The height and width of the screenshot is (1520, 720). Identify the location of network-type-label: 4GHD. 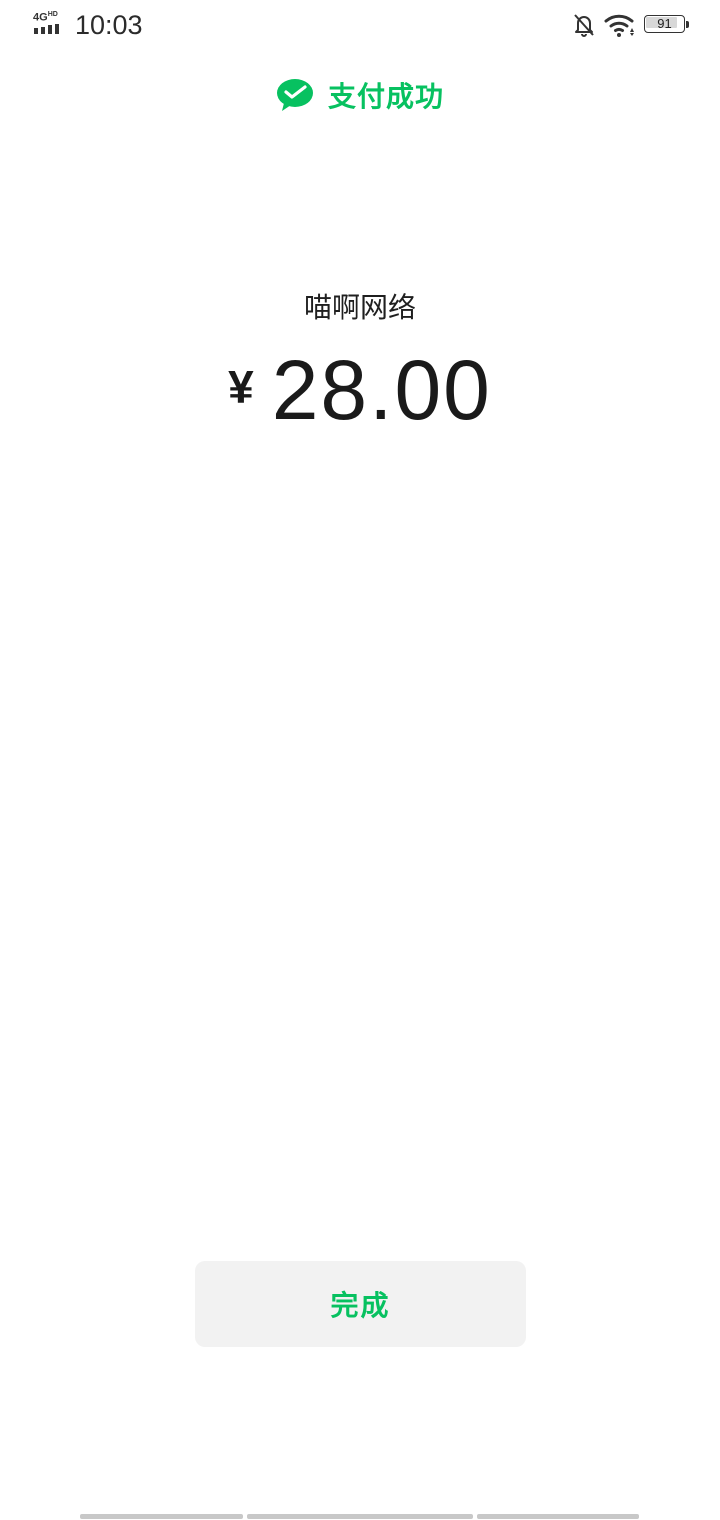
(45, 17).